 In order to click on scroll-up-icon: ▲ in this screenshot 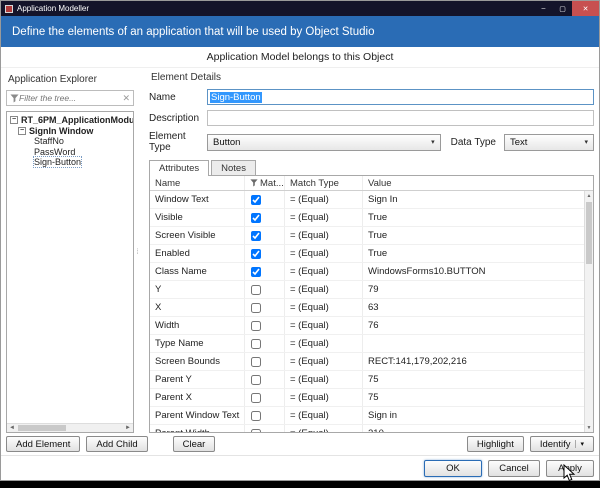, I will do `click(589, 195)`.